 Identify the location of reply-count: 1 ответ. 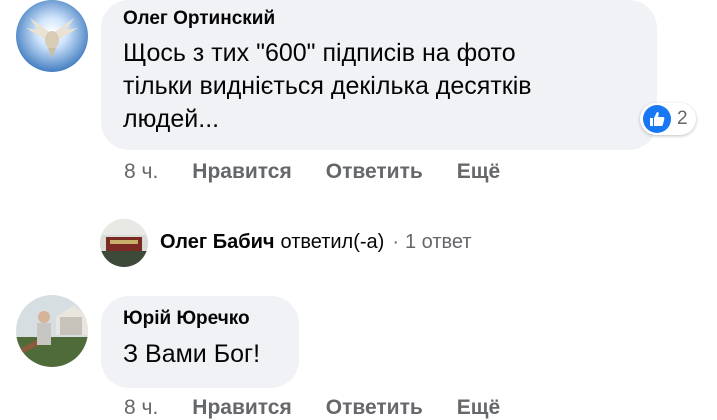
(438, 242).